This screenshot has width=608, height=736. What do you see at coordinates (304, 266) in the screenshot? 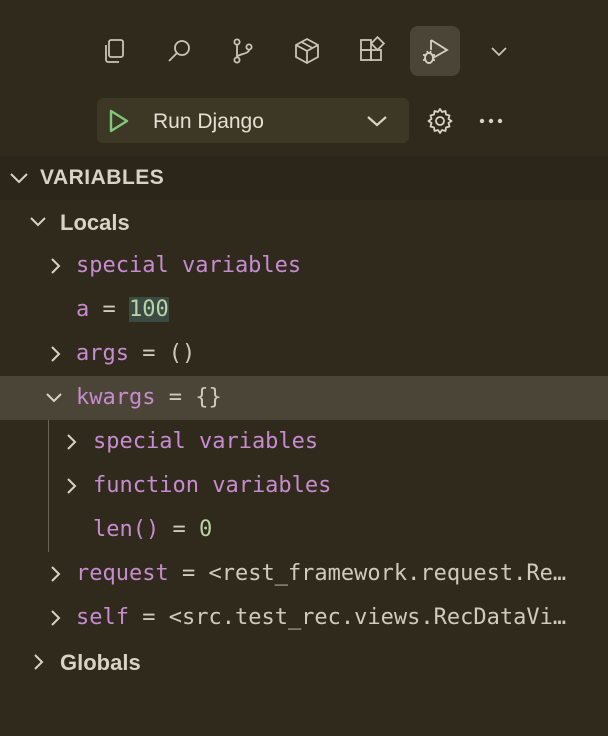
I see `tree-item-special-variables: special variables` at bounding box center [304, 266].